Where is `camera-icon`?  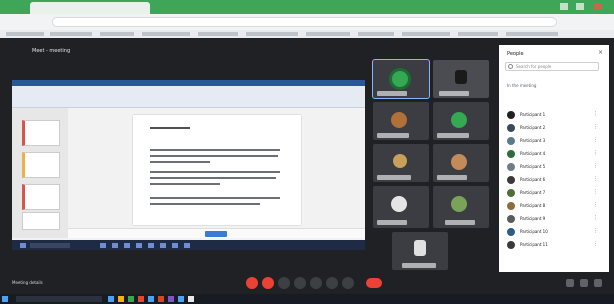
camera-icon is located at coordinates (268, 283).